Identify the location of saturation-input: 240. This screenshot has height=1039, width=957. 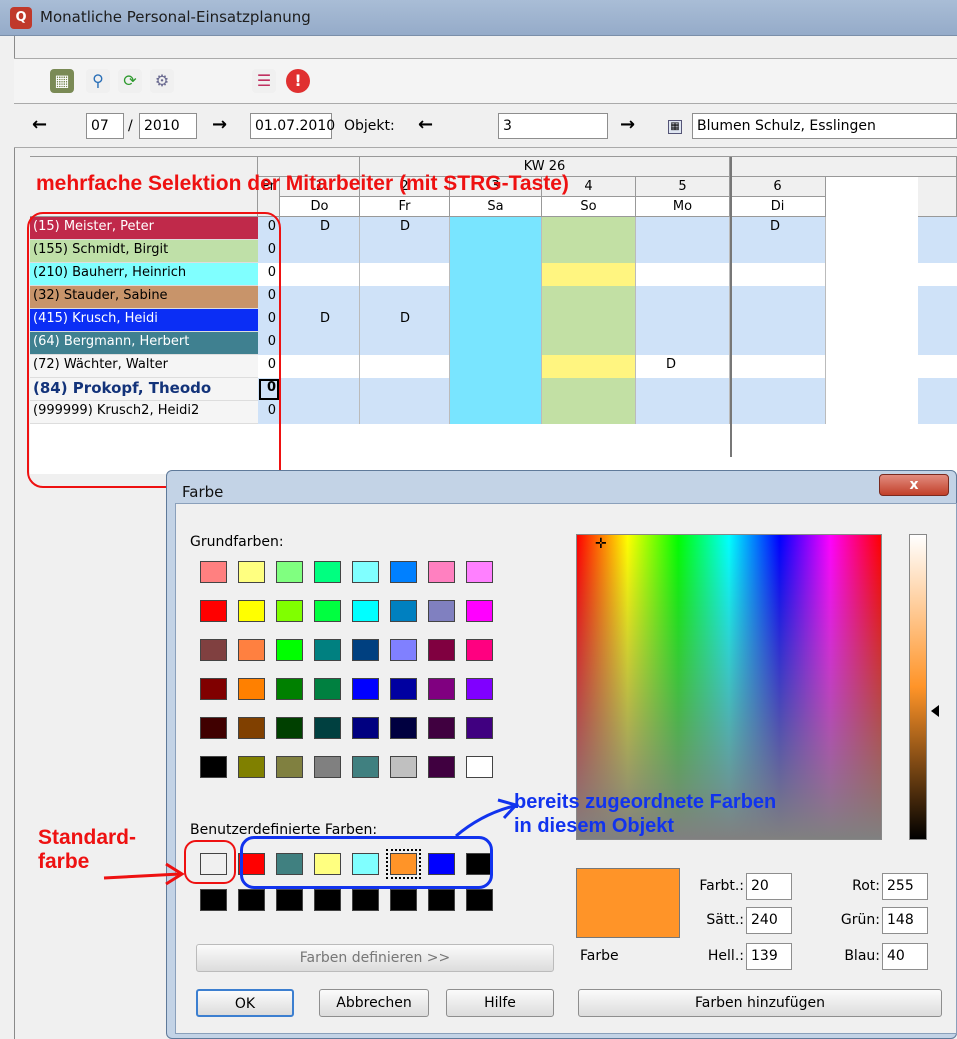
(769, 920).